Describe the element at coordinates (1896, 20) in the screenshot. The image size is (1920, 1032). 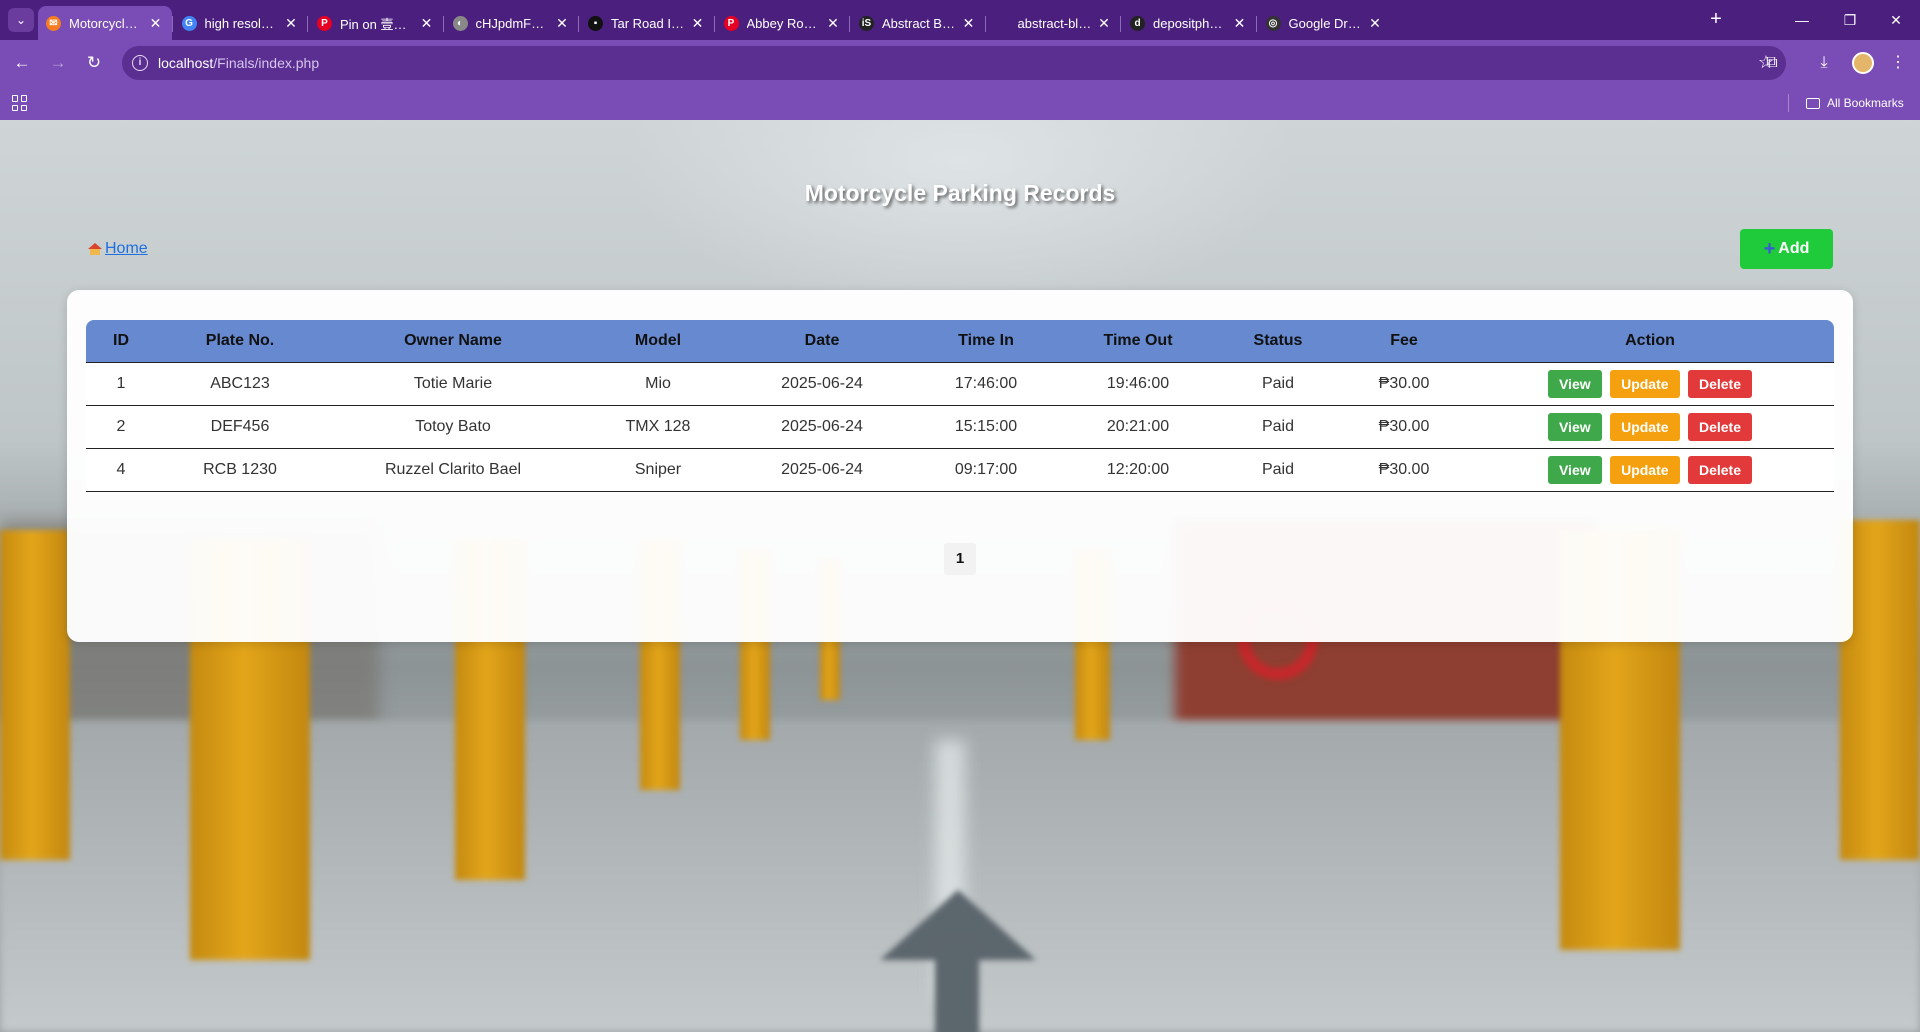
I see `close-window-icon: ✕` at that location.